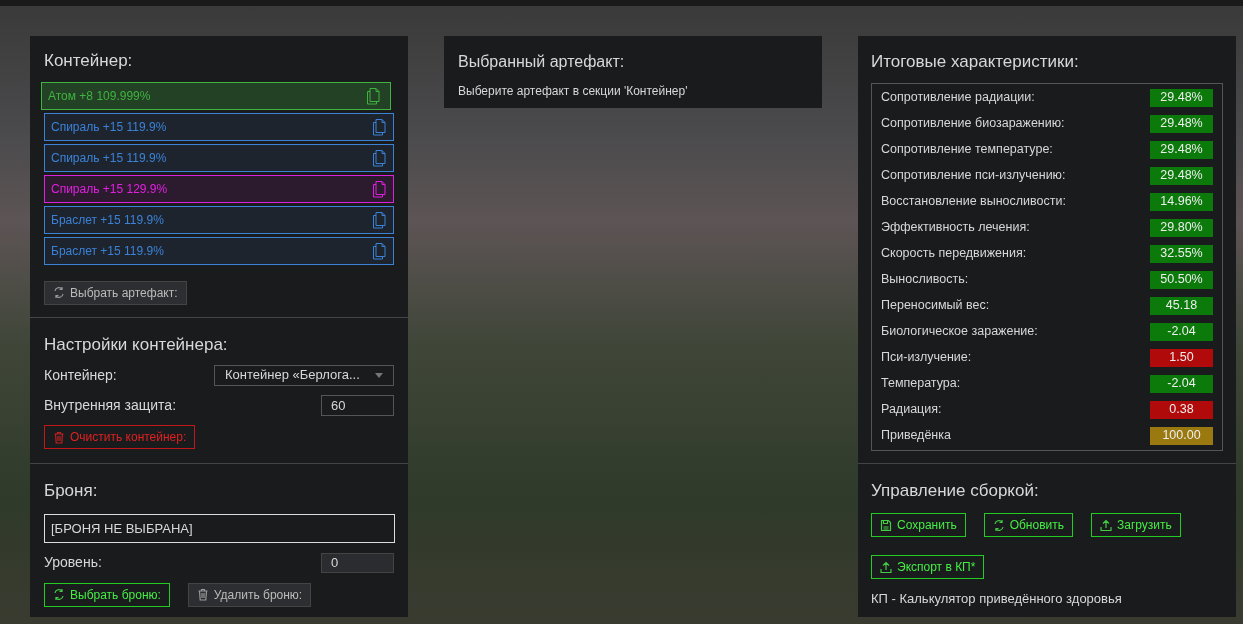 This screenshot has width=1243, height=624. I want to click on stat-value: 100.00, so click(1181, 435).